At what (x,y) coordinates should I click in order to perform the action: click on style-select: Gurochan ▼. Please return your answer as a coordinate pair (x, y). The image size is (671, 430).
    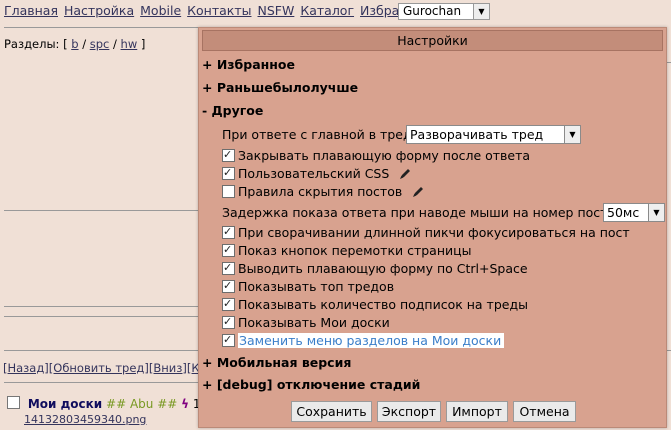
    Looking at the image, I should click on (444, 11).